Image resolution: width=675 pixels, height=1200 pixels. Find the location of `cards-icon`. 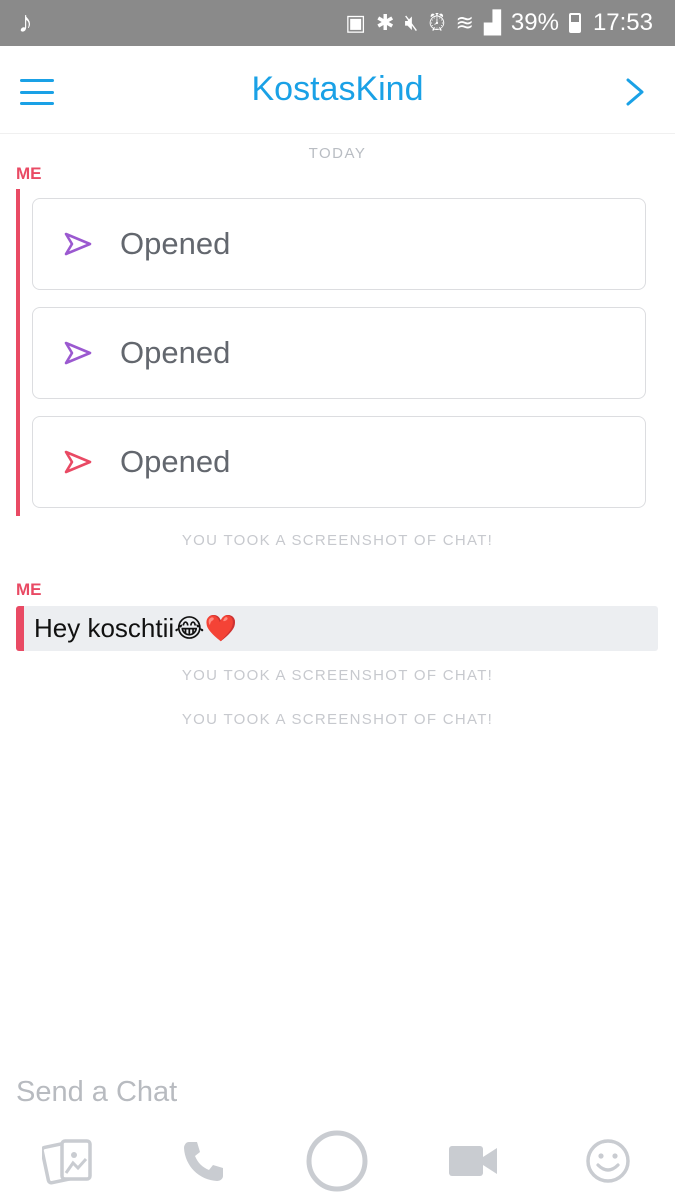

cards-icon is located at coordinates (67, 1162).